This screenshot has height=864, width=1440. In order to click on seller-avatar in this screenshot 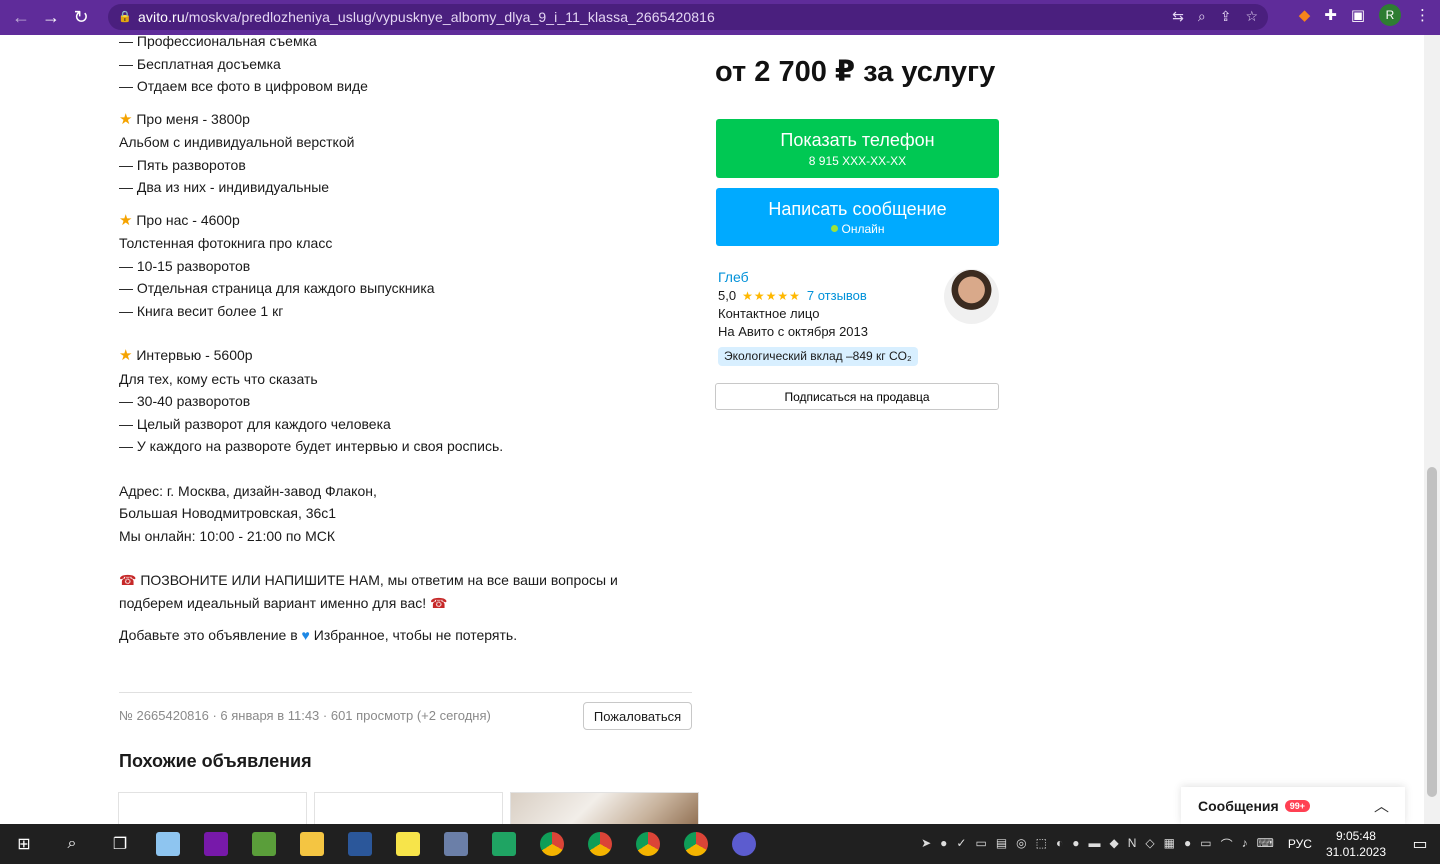, I will do `click(971, 296)`.